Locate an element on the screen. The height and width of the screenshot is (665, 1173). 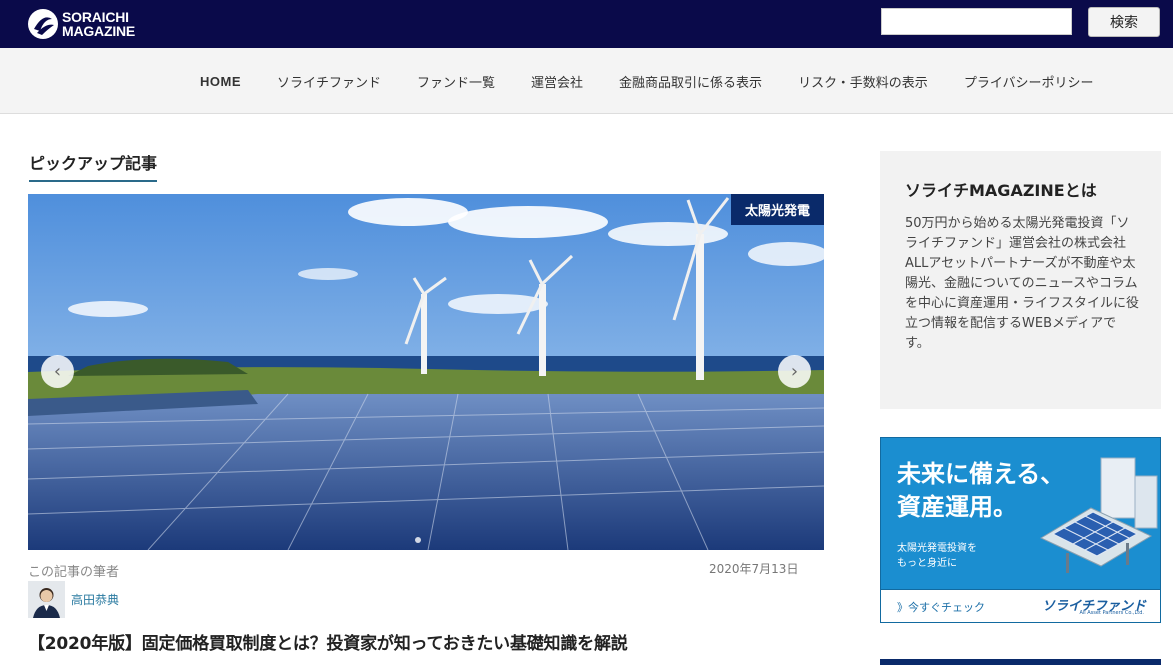
banner-cta: 》今すぐチェック is located at coordinates (941, 607).